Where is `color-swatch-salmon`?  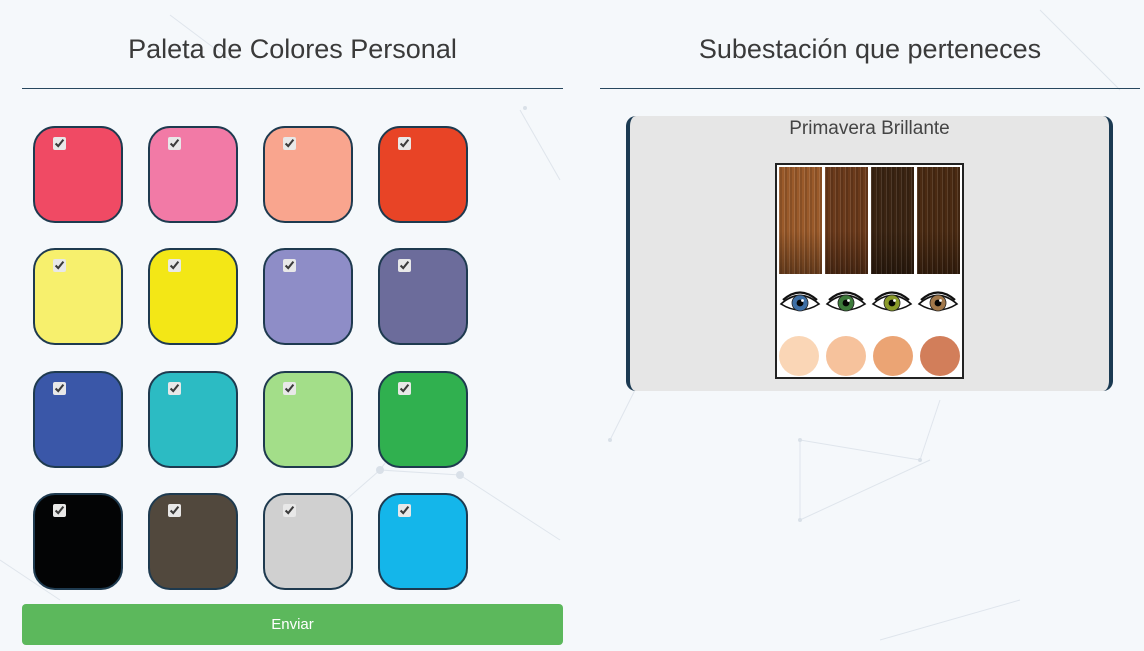 color-swatch-salmon is located at coordinates (308, 174).